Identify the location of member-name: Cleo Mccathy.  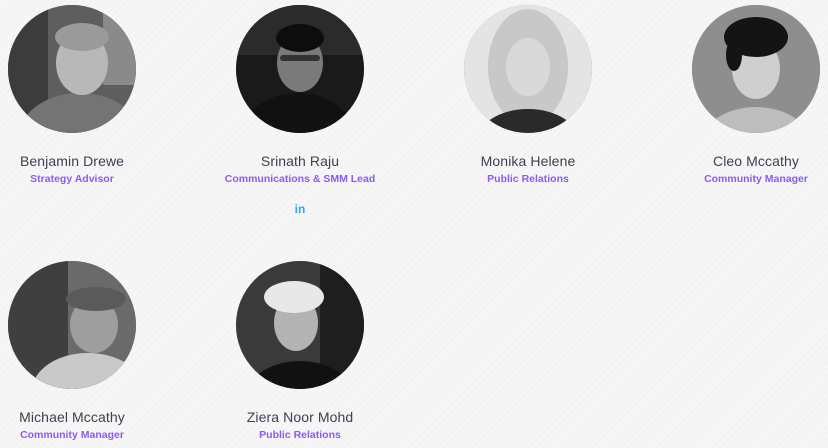
(755, 161).